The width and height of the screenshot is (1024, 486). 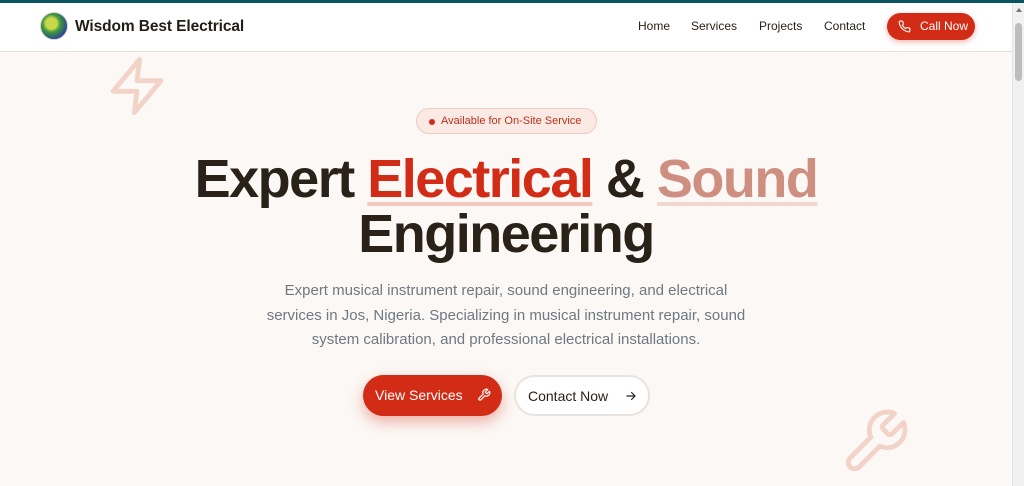 I want to click on phone-icon, so click(x=904, y=26).